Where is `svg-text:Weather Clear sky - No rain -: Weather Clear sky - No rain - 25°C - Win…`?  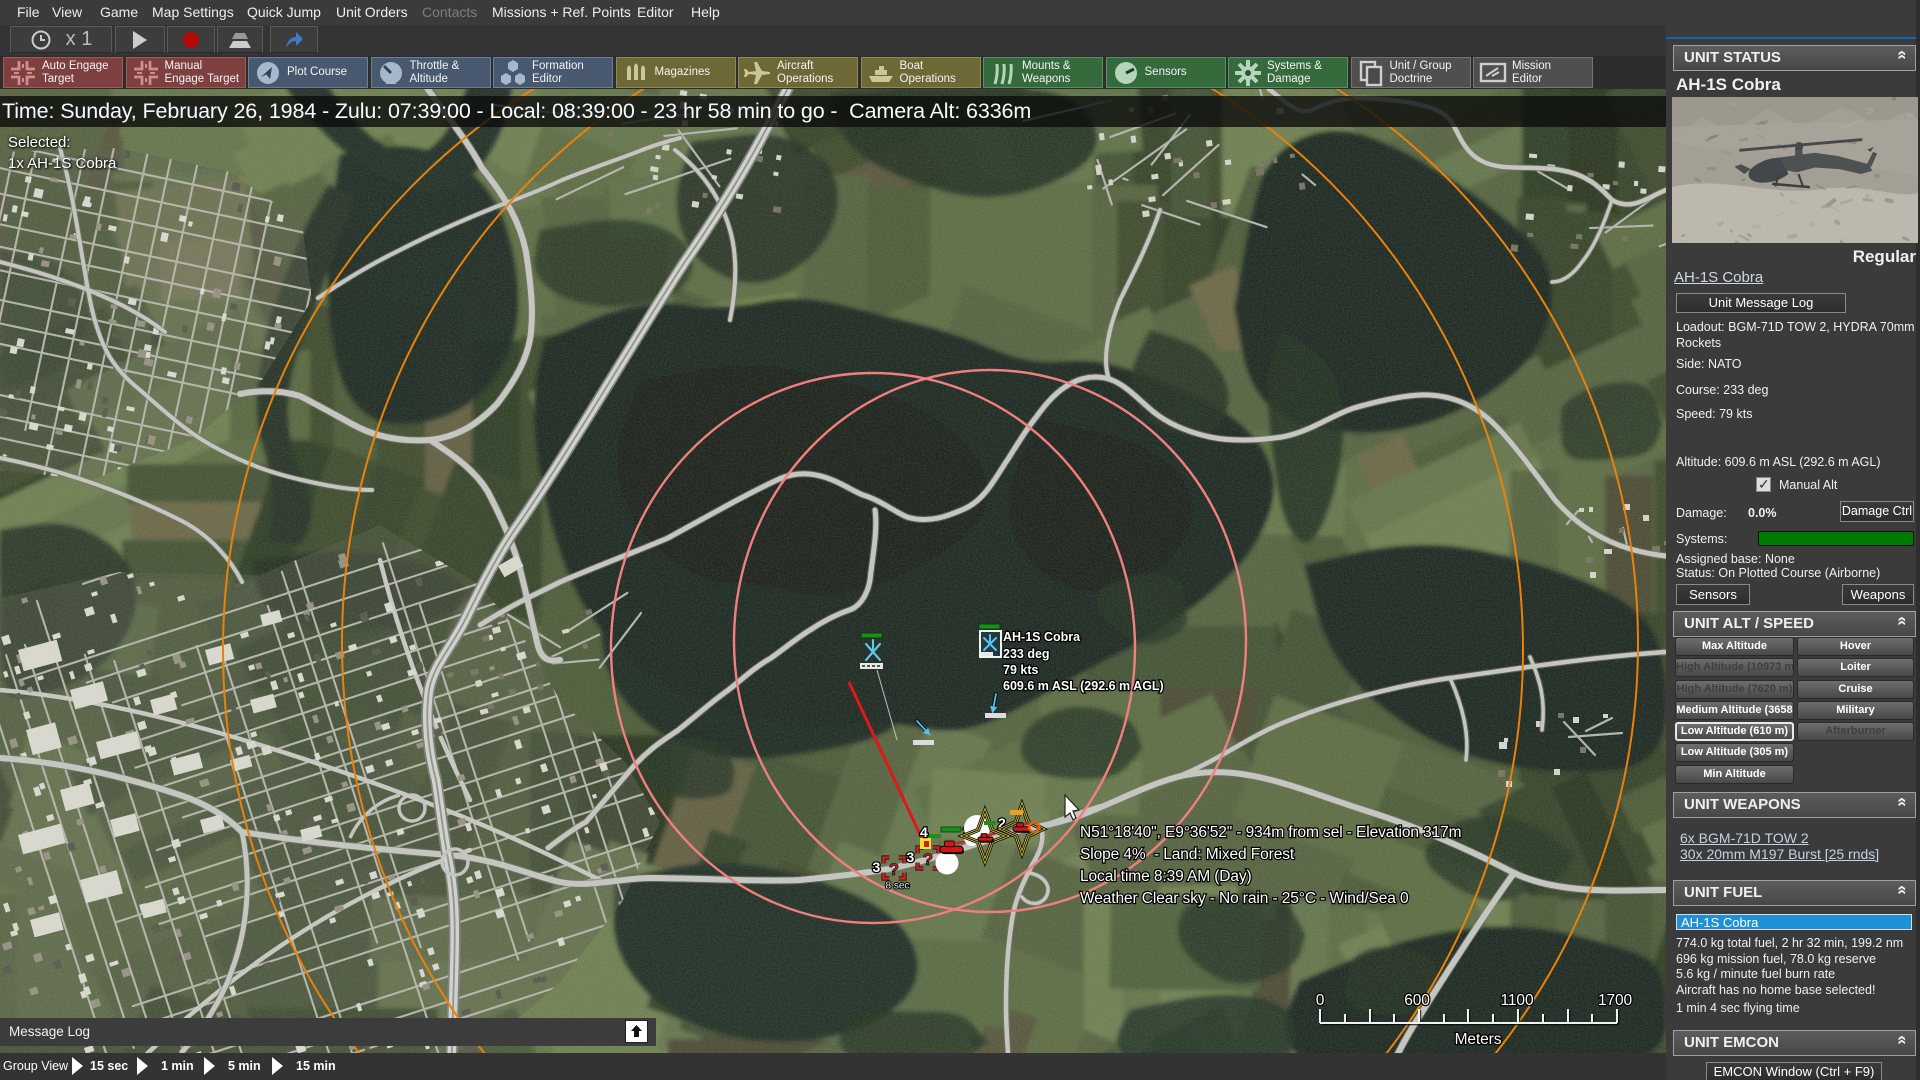 svg-text:Weather Clear sky - No rain -: Weather Clear sky - No rain - 25°C - Win… is located at coordinates (1244, 898).